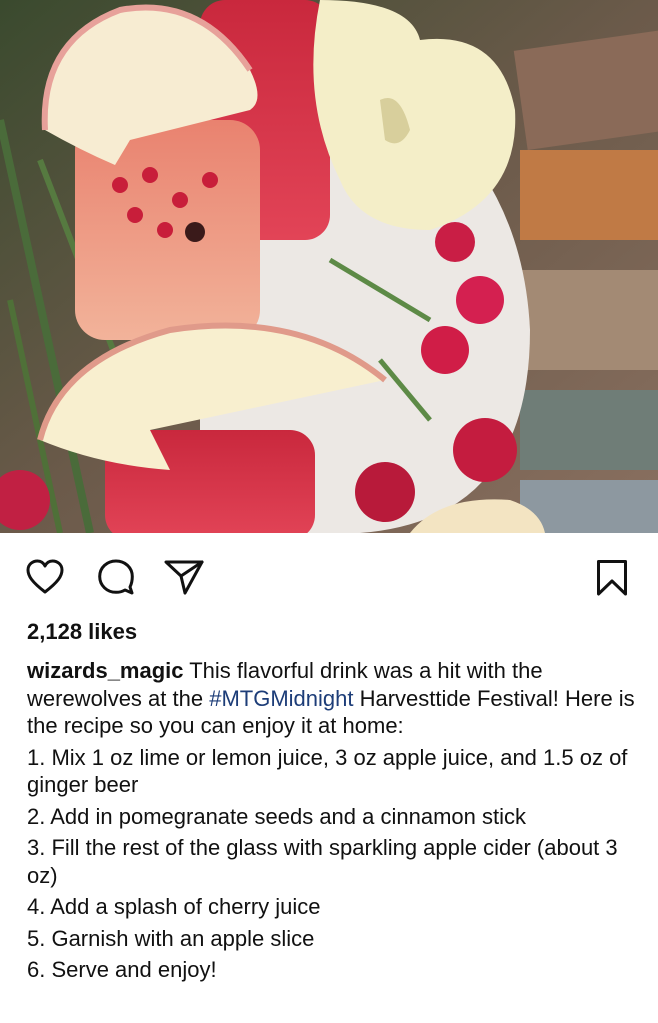  I want to click on recipe-step: 5. Garnish with an apple slice, so click(171, 938).